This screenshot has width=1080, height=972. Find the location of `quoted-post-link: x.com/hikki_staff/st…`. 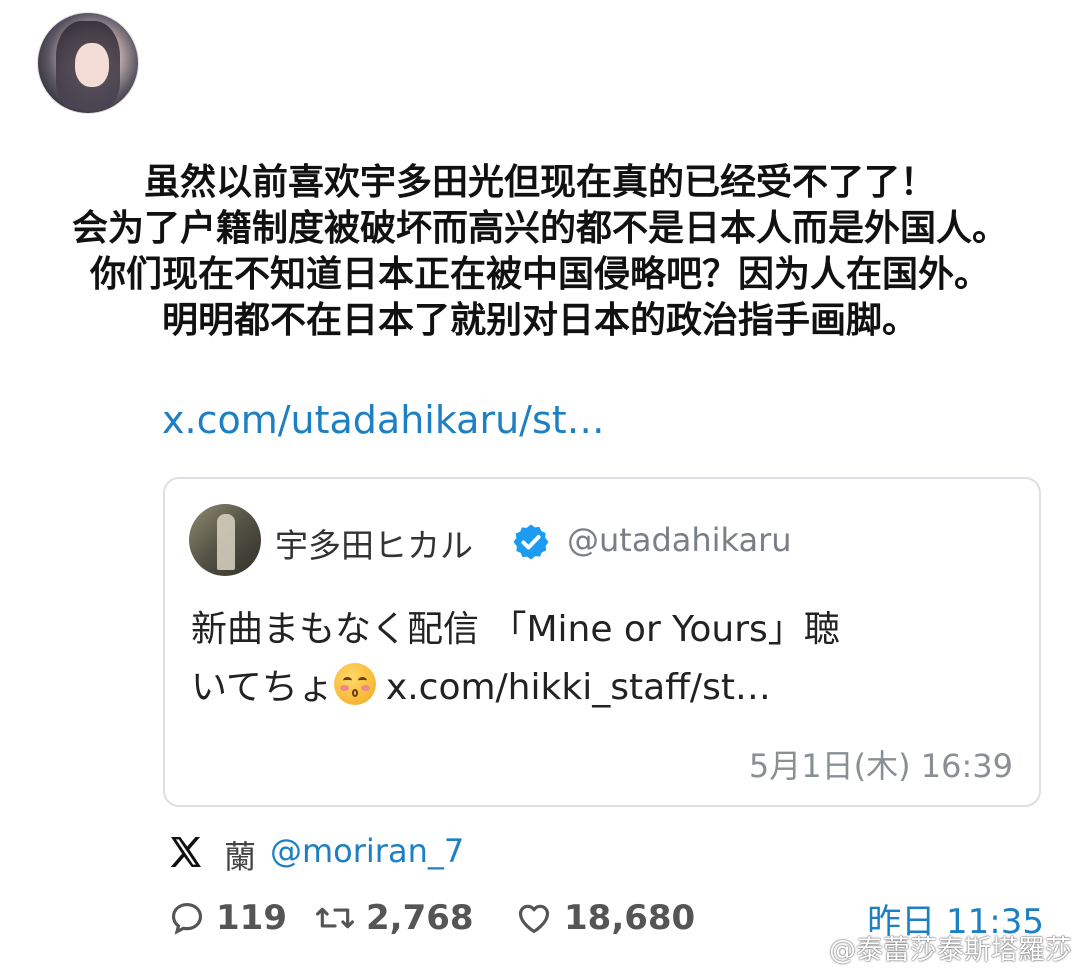

quoted-post-link: x.com/hikki_staff/st… is located at coordinates (578, 687).